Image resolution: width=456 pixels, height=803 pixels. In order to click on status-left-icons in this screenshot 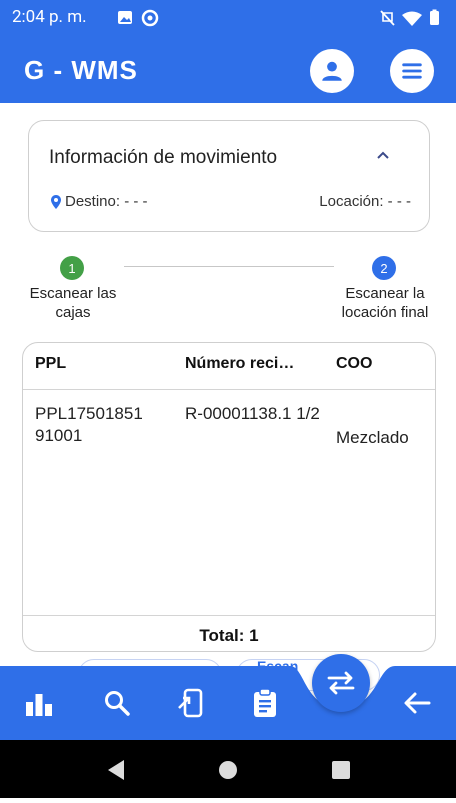, I will do `click(139, 20)`.